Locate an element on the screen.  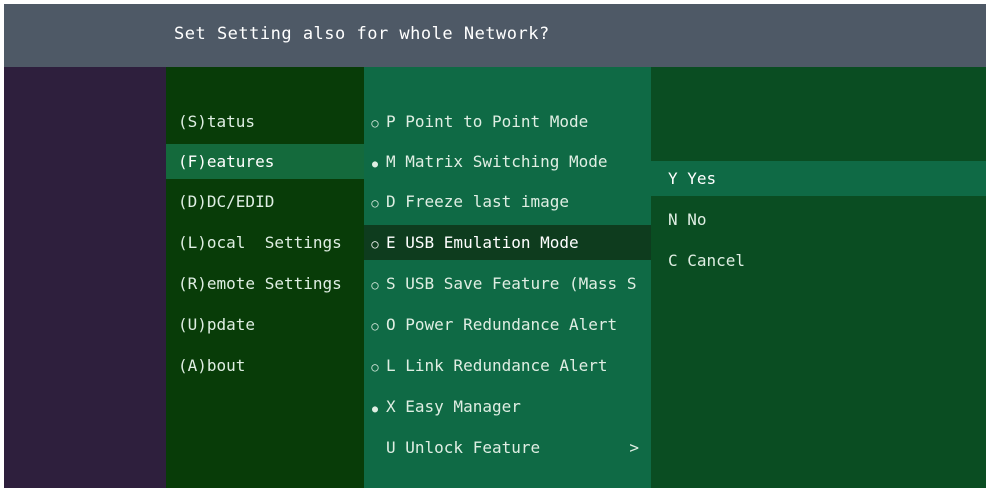
confirm-cancel: C Cancel is located at coordinates (818, 260).